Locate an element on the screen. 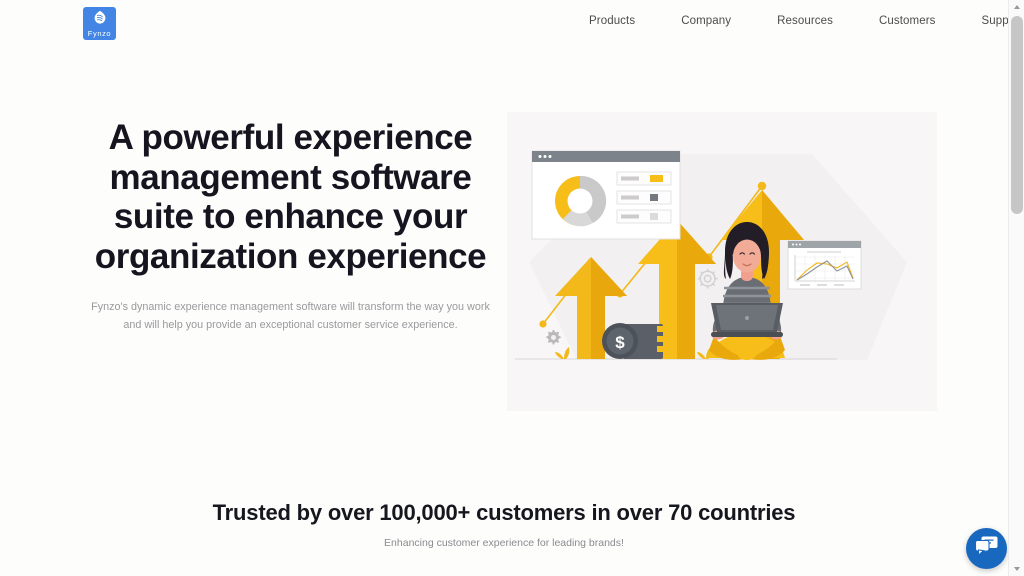 Image resolution: width=1024 pixels, height=576 pixels. coin-stack: $ is located at coordinates (633, 341).